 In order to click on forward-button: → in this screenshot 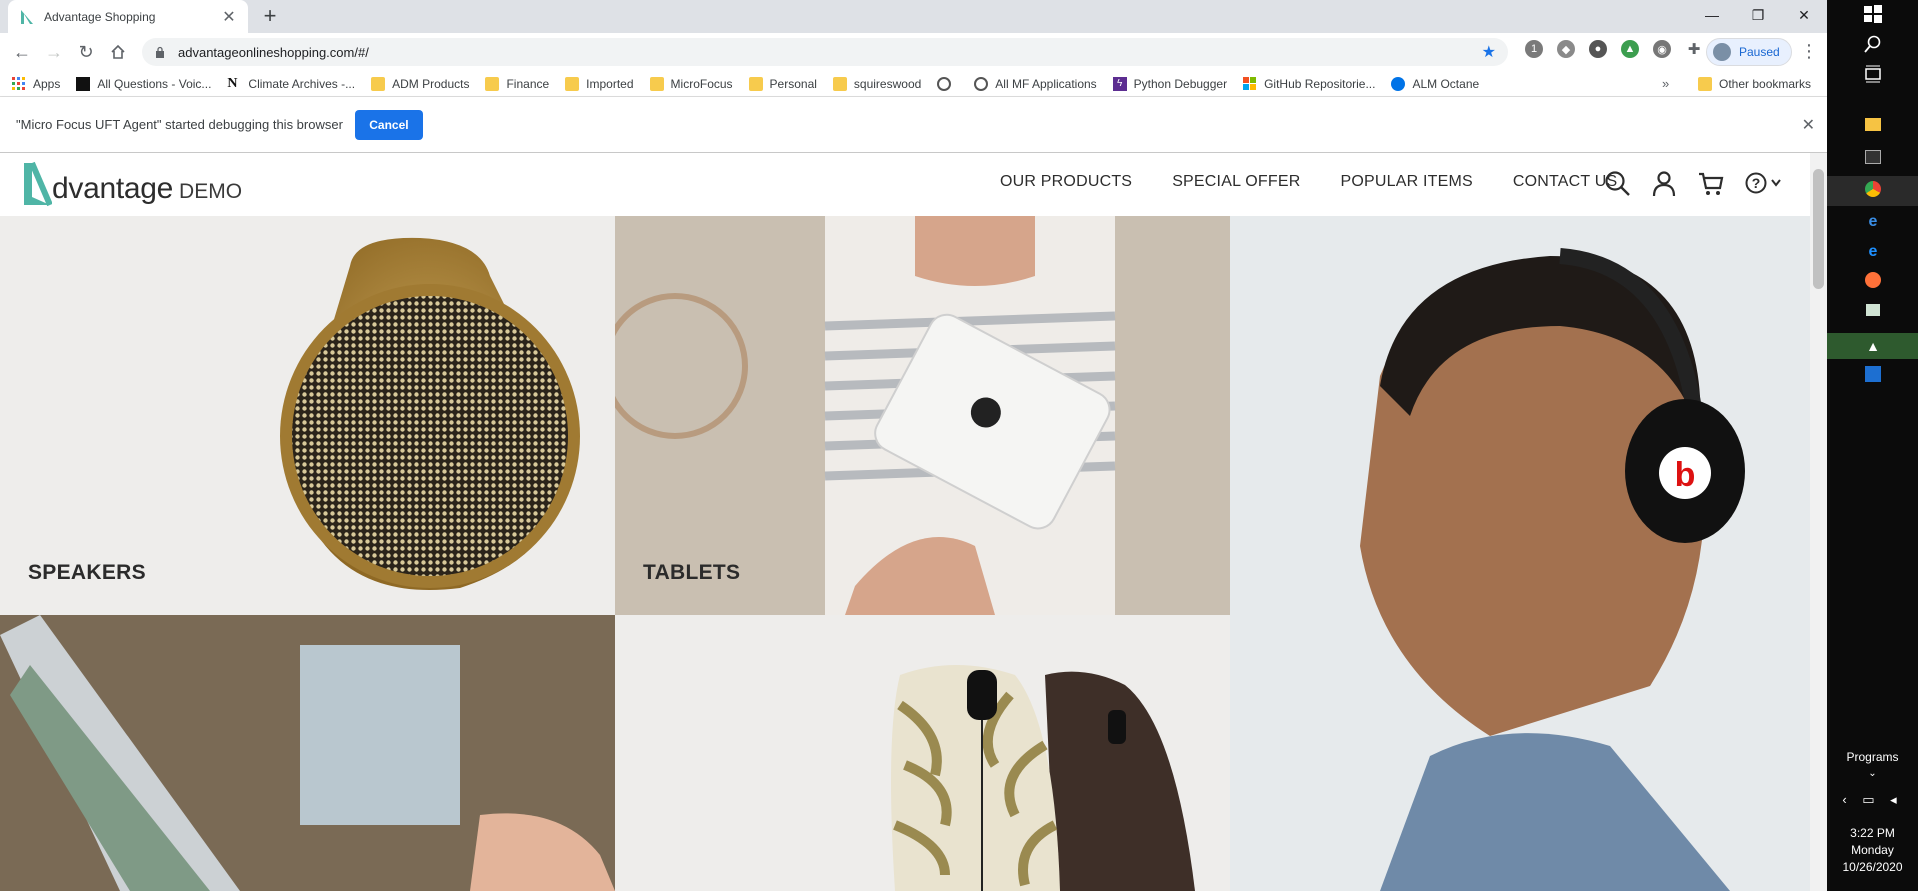, I will do `click(54, 52)`.